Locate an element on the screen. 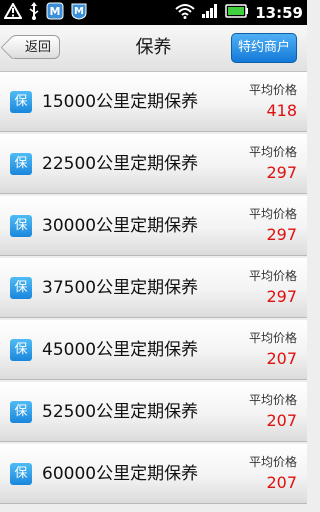 The width and height of the screenshot is (320, 512). status-bar-notifications: M M is located at coordinates (45, 12).